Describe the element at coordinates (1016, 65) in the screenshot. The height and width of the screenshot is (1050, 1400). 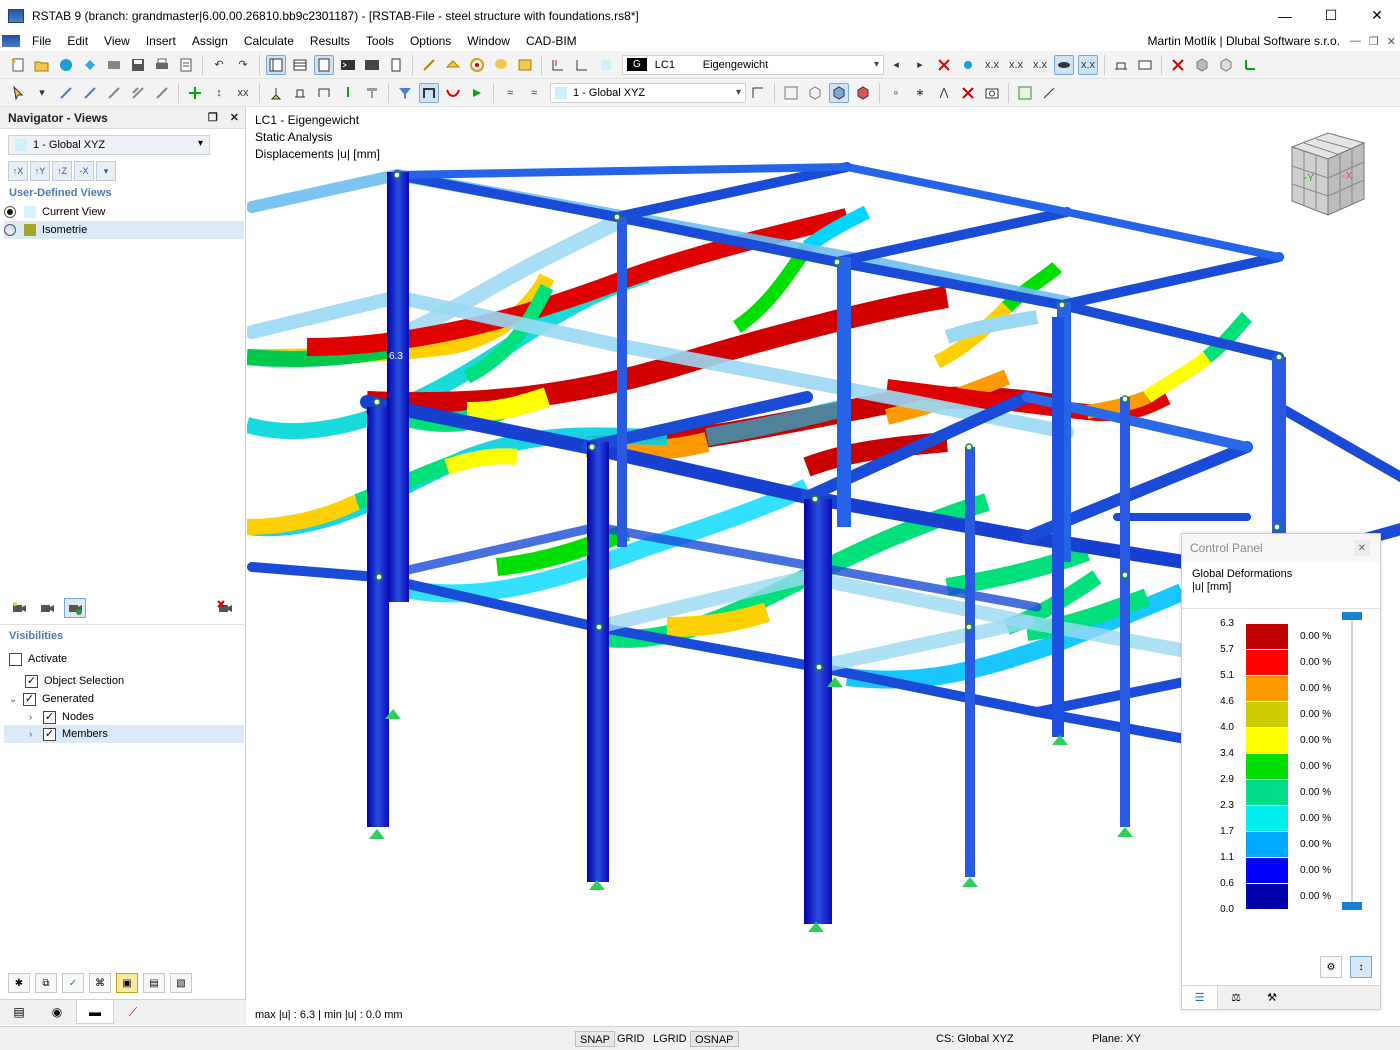
I see `xxx-members-icon: x.x` at that location.